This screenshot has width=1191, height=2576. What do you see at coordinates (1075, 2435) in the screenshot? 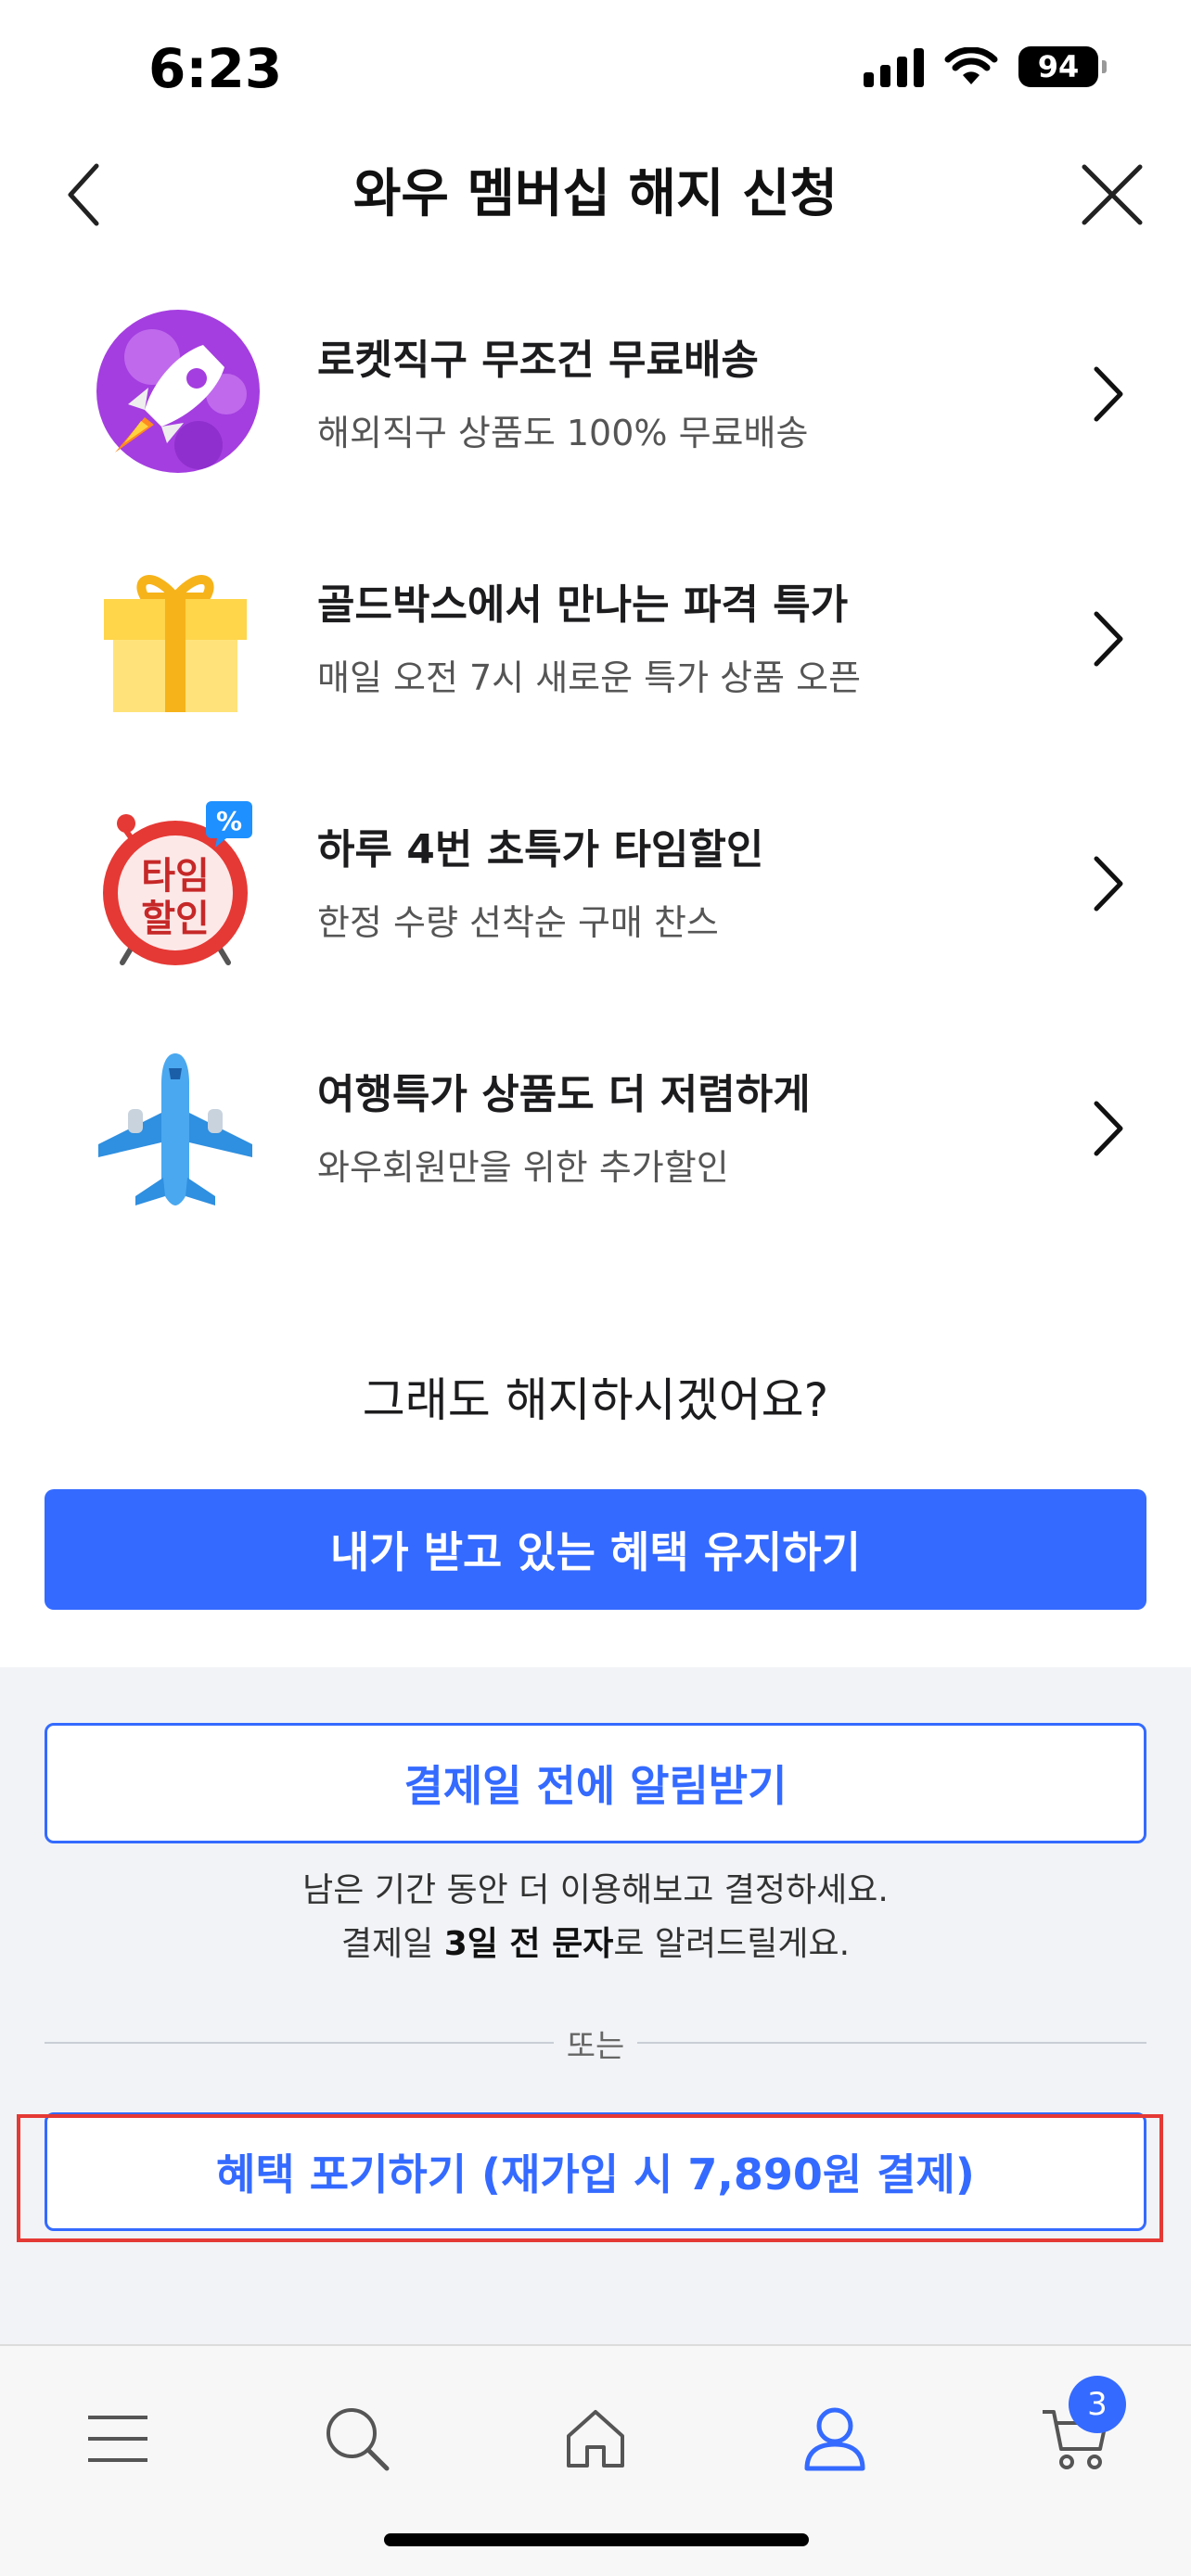
I see `tab-cart: 3` at bounding box center [1075, 2435].